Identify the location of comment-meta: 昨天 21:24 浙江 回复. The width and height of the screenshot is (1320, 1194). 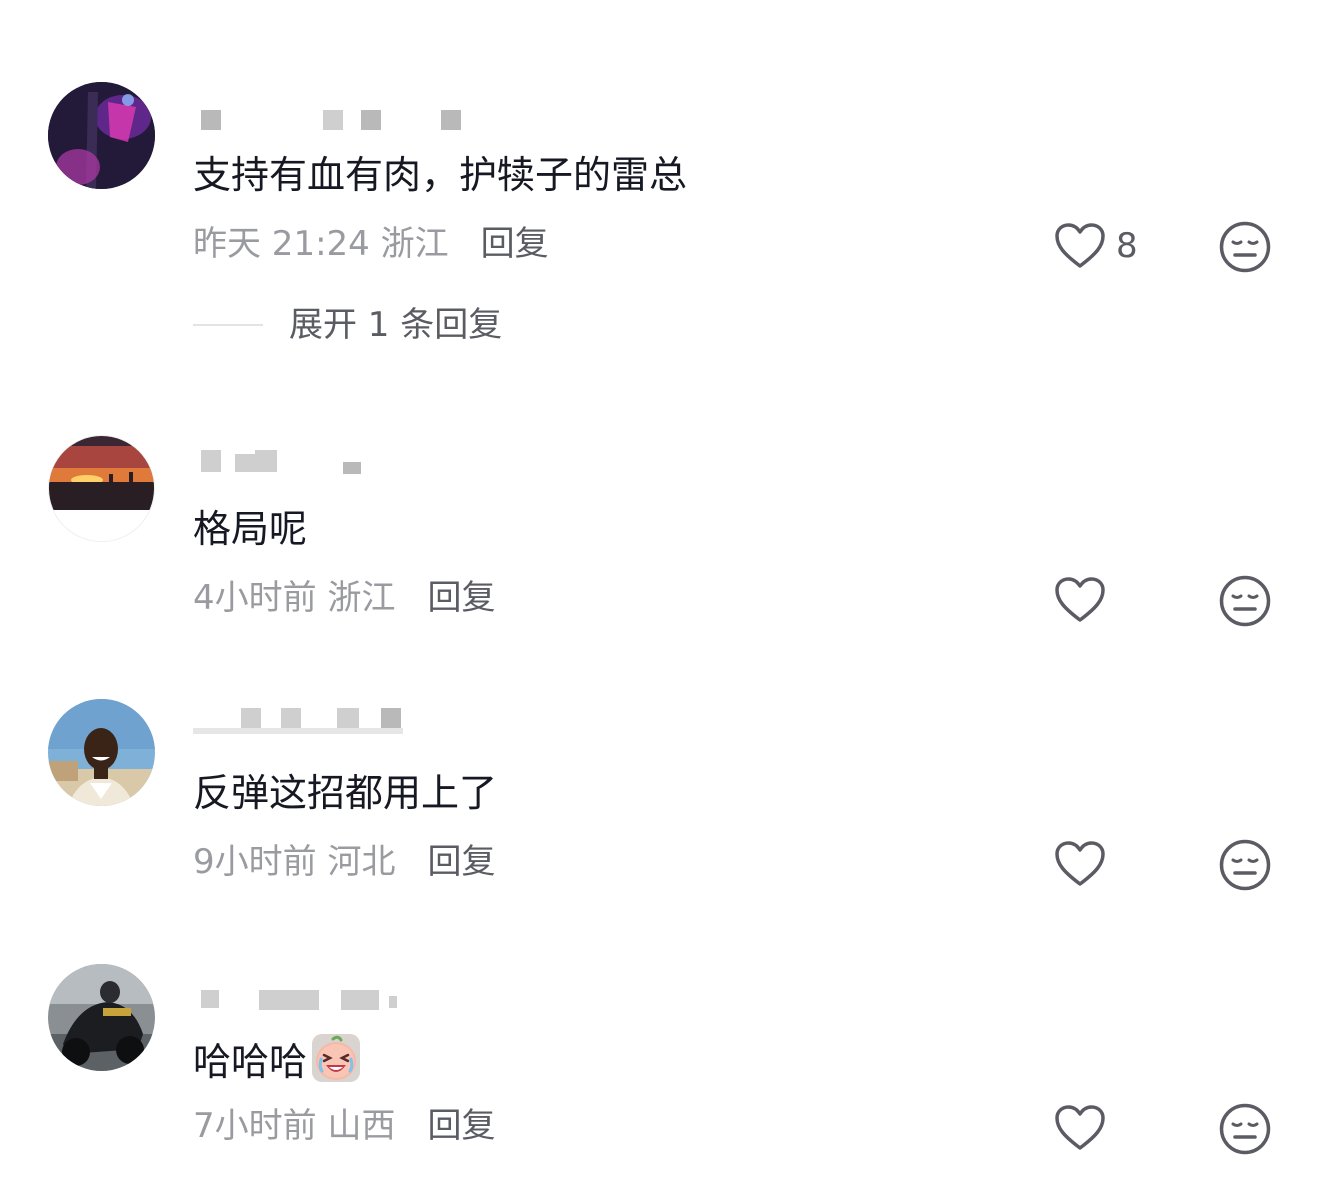
(371, 244).